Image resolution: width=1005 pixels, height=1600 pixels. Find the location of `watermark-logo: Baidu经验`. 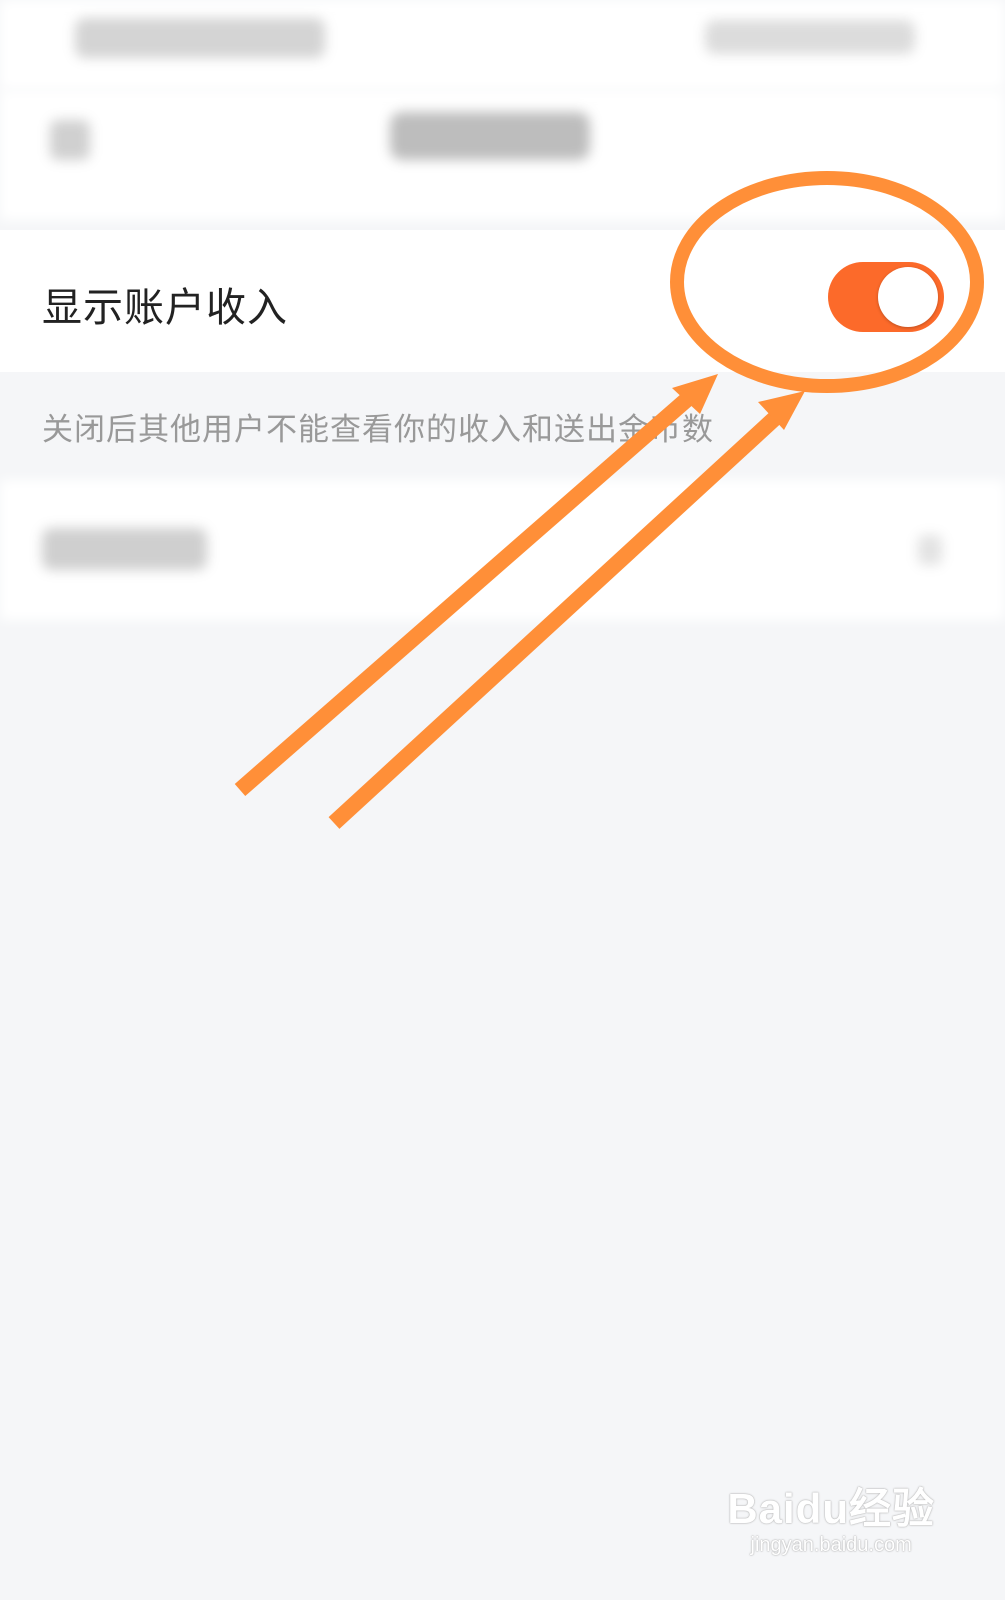

watermark-logo: Baidu经验 is located at coordinates (831, 1508).